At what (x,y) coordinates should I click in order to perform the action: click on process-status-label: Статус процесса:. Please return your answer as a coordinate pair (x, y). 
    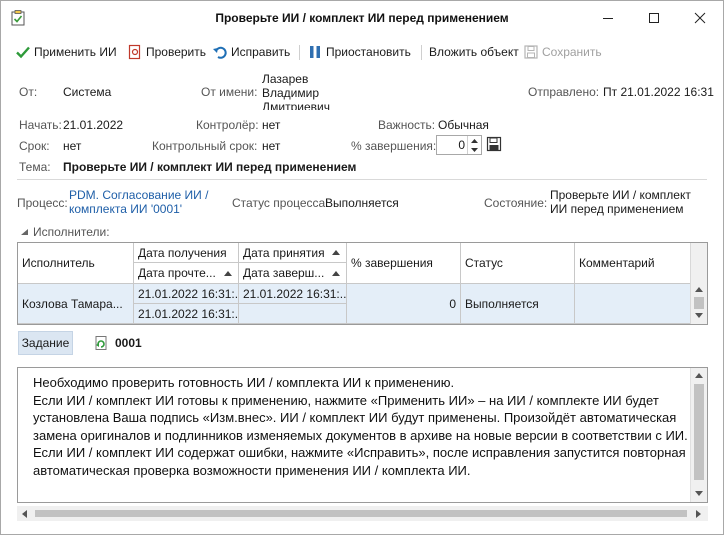
    Looking at the image, I should click on (280, 203).